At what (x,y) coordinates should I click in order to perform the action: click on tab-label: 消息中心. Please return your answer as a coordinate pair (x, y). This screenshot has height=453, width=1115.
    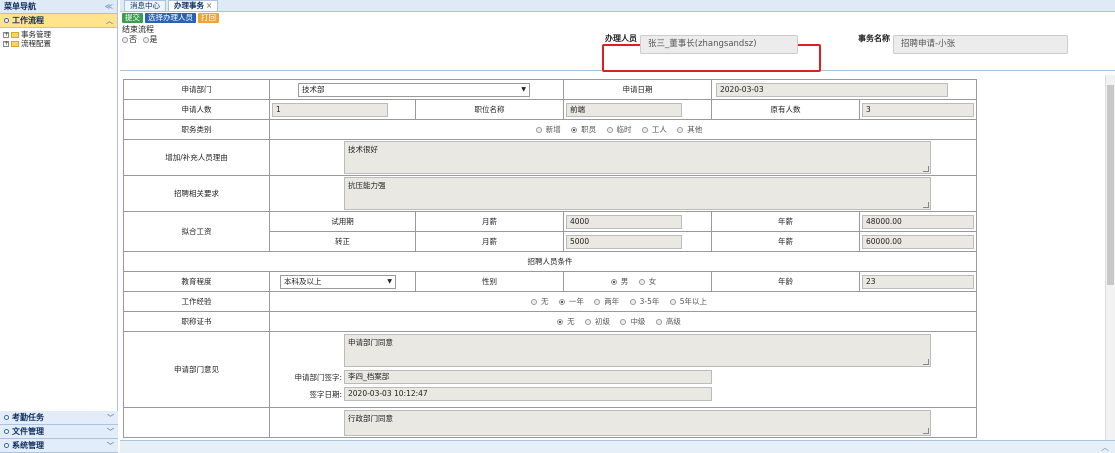
    Looking at the image, I should click on (145, 5).